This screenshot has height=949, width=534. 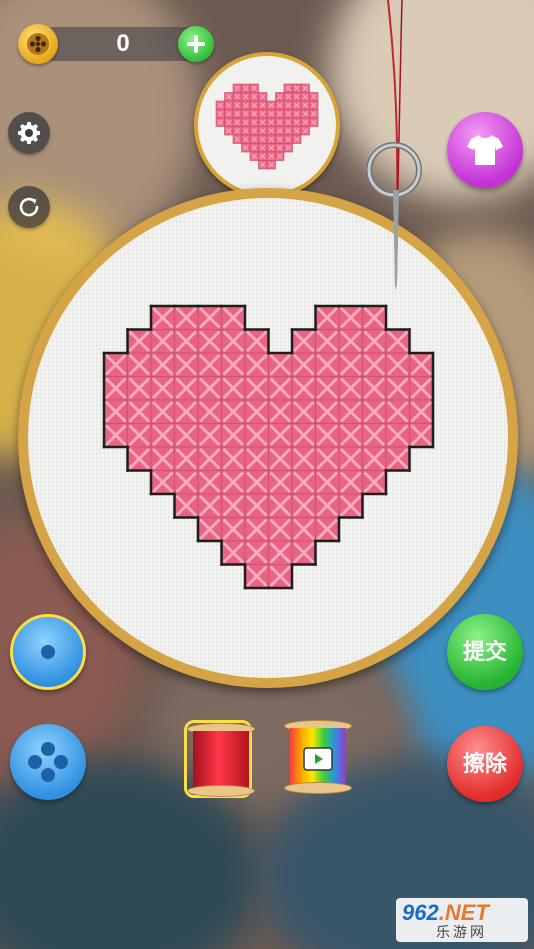 What do you see at coordinates (485, 150) in the screenshot?
I see `shirt-button` at bounding box center [485, 150].